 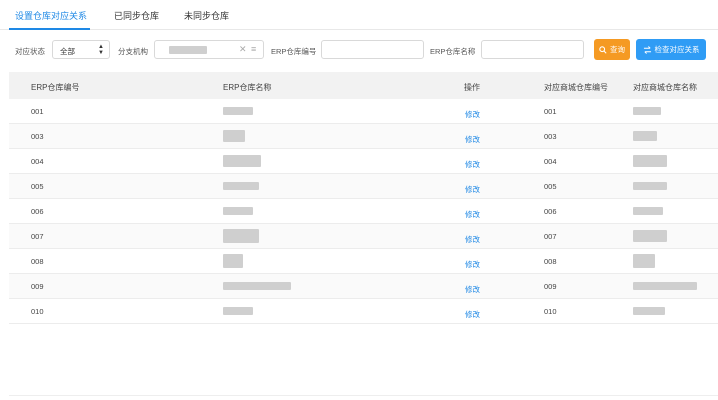 What do you see at coordinates (550, 236) in the screenshot?
I see `mall-code-cell: 007` at bounding box center [550, 236].